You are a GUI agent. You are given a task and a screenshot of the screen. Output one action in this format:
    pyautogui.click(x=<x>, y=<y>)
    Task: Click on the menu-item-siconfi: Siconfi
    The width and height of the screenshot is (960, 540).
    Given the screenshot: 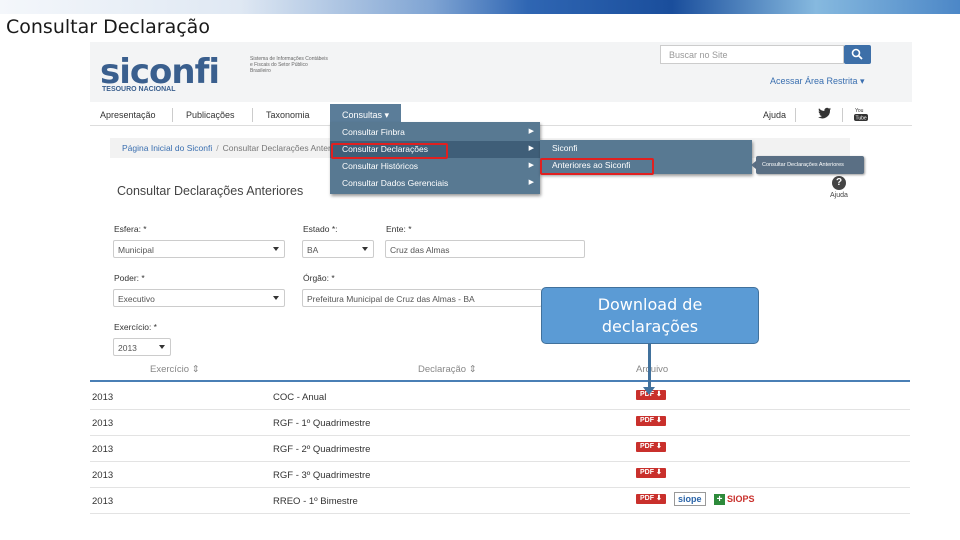 What is the action you would take?
    pyautogui.click(x=646, y=148)
    